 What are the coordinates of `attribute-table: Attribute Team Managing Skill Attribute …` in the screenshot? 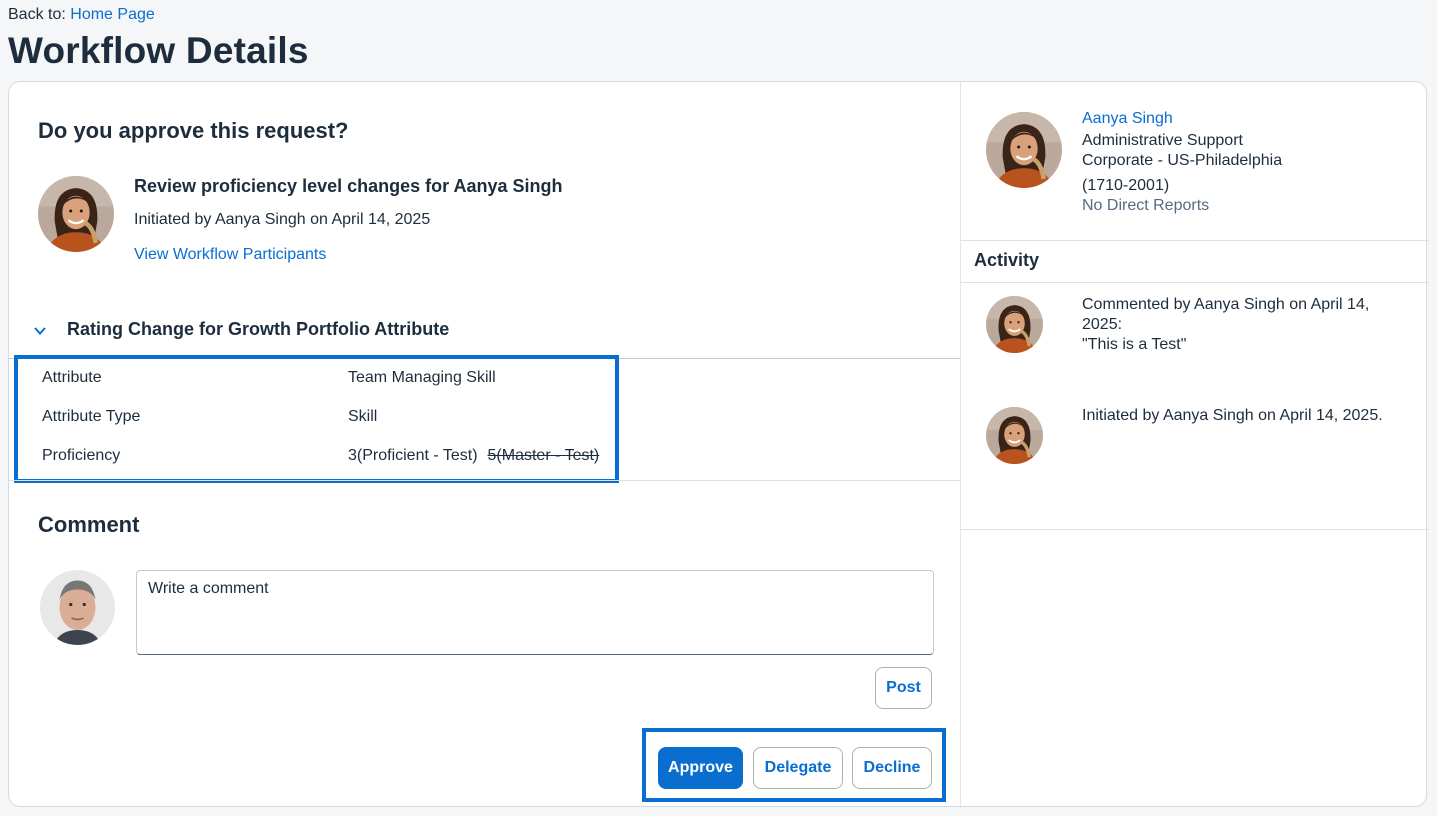 It's located at (316, 419).